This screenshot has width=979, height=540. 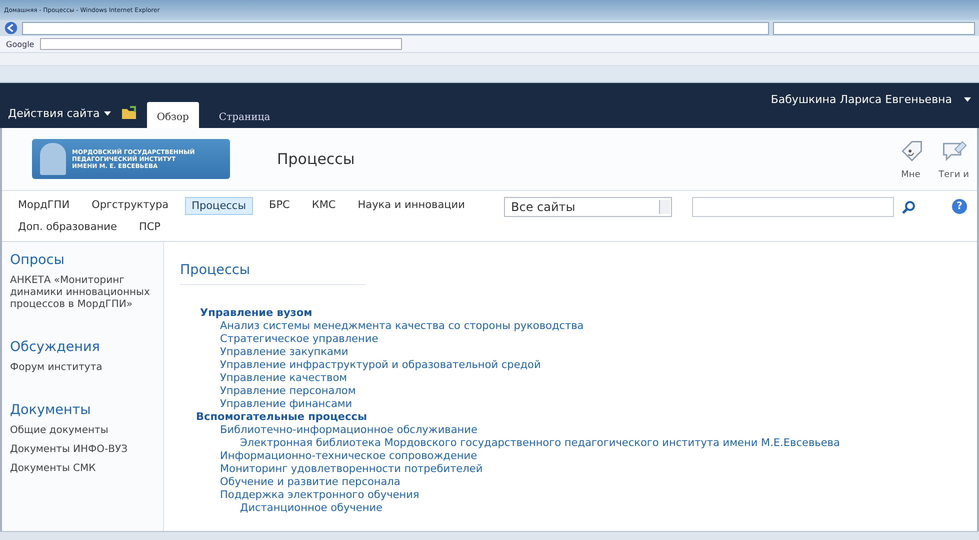 What do you see at coordinates (44, 206) in the screenshot?
I see `top-nav-link: МордГПИ` at bounding box center [44, 206].